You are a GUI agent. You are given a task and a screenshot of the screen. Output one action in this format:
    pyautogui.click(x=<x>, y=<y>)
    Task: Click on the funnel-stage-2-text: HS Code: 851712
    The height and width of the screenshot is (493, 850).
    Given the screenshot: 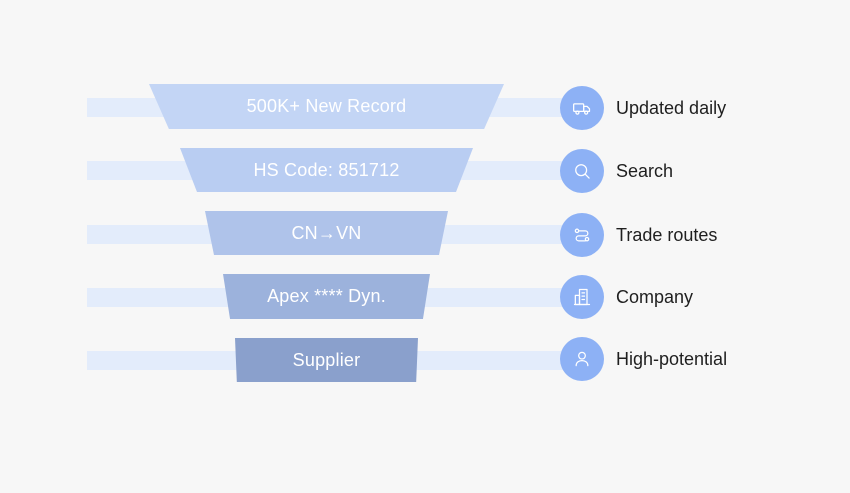 What is the action you would take?
    pyautogui.click(x=326, y=169)
    